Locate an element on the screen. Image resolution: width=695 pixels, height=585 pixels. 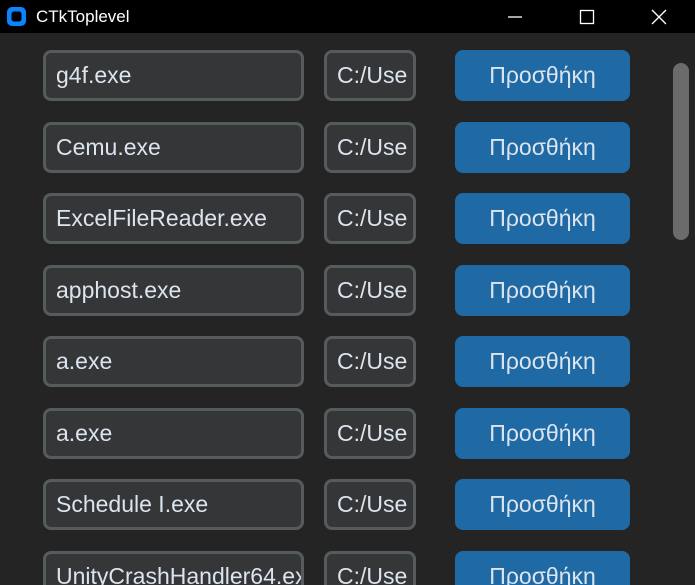
list-item: UnityCrashHandler64.exe C:/Use Προσθήκη is located at coordinates (330, 559).